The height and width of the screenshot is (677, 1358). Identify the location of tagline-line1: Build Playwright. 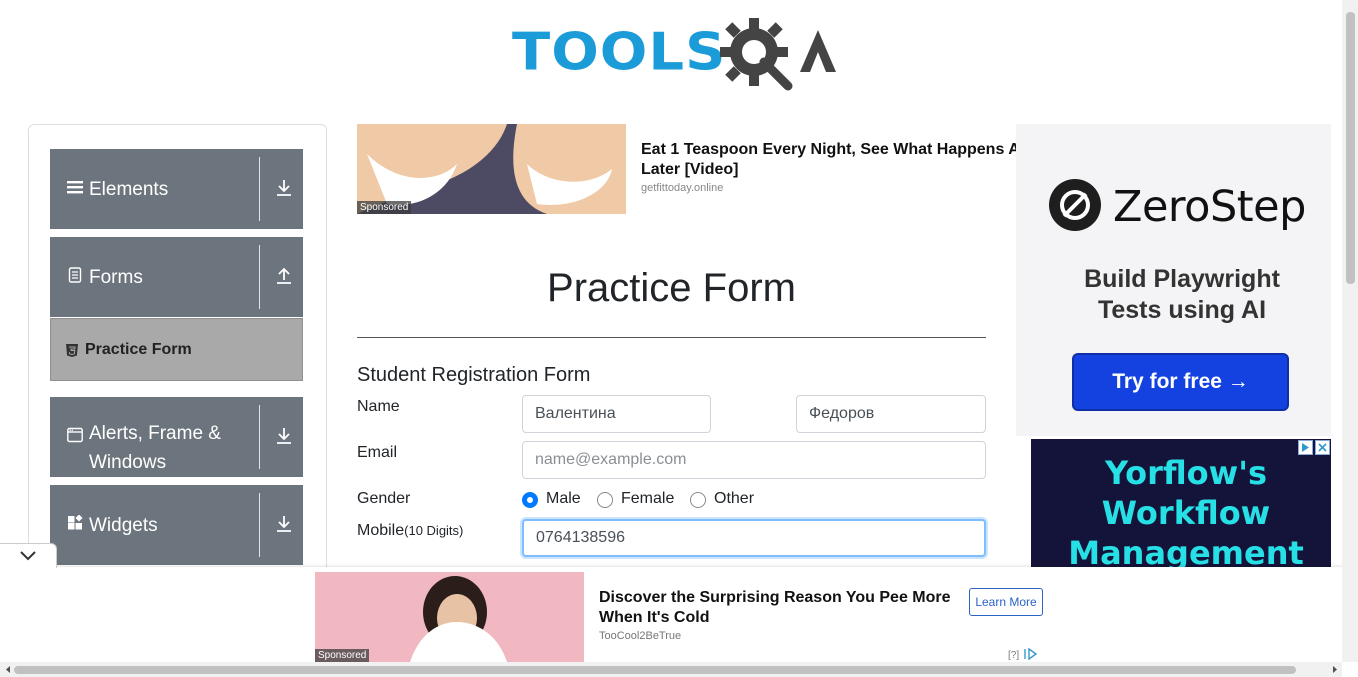
(1182, 279).